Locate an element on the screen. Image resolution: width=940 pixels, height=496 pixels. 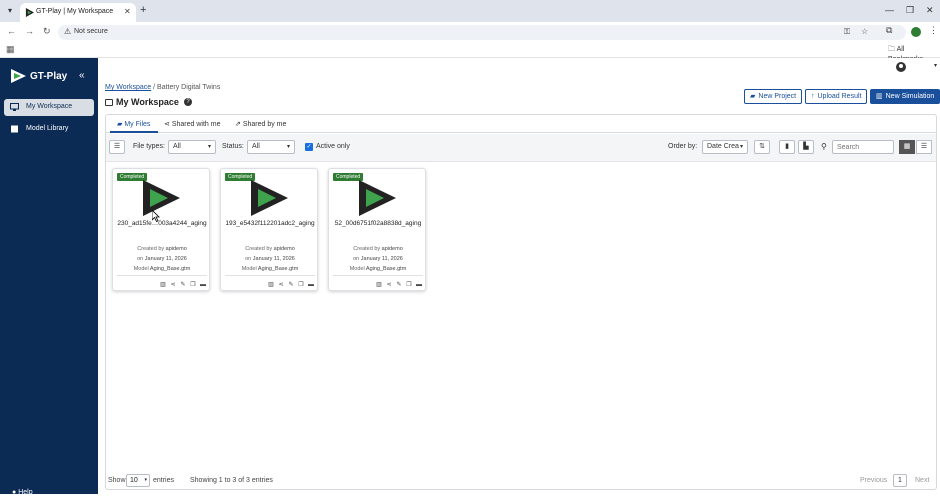
file-name: 193_e5432f112201adc2_aging is located at coordinates (270, 223).